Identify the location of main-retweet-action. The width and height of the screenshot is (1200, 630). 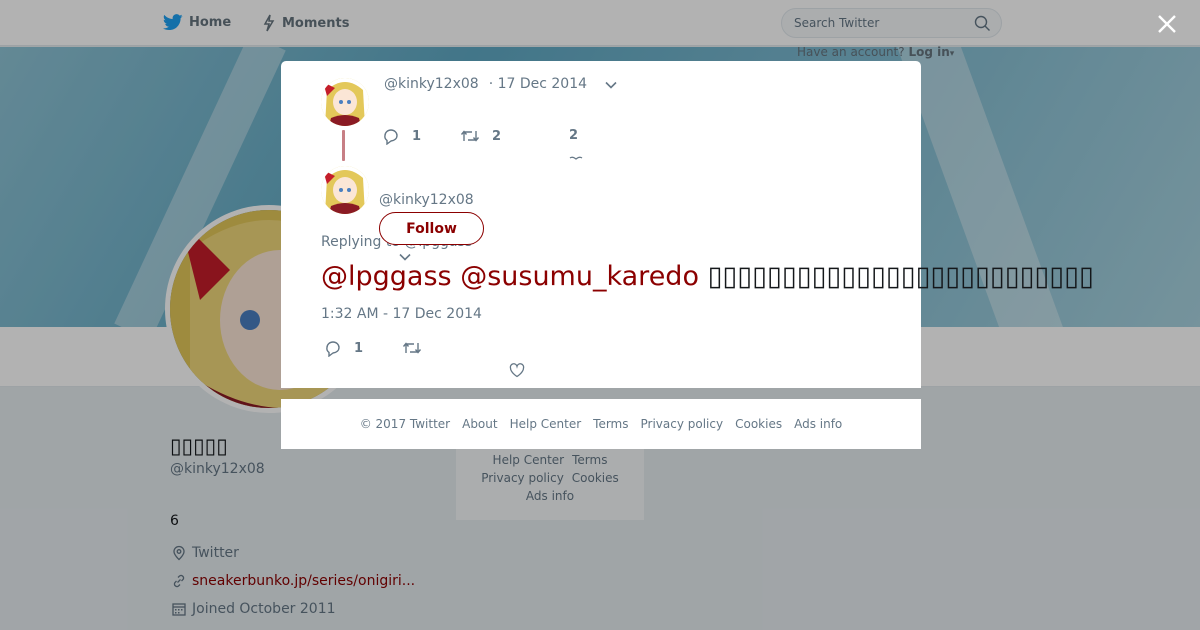
(418, 348).